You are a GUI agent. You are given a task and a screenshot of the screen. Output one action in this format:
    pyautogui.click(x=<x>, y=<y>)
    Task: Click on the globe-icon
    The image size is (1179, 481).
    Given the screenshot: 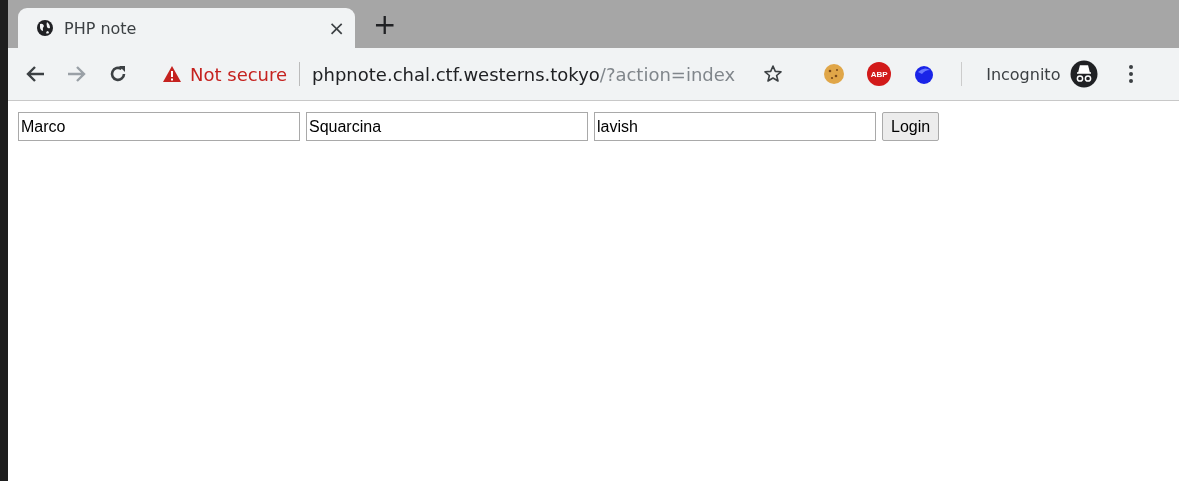 What is the action you would take?
    pyautogui.click(x=45, y=28)
    